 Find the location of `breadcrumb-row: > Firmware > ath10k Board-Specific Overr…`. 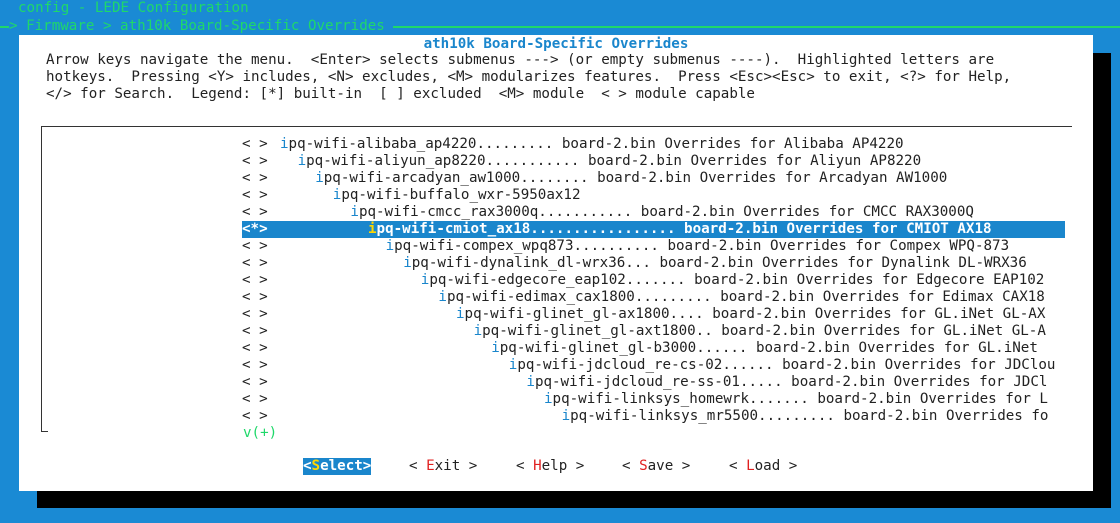

breadcrumb-row: > Firmware > ath10k Board-Specific Overr… is located at coordinates (560, 26).